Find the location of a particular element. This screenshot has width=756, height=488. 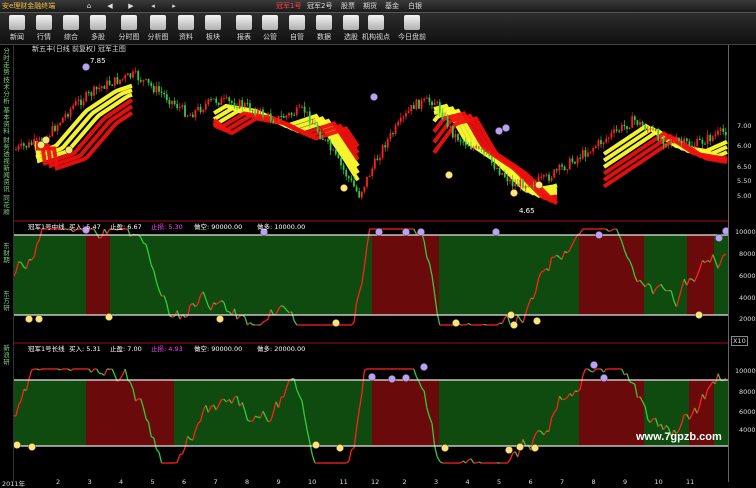

sidebar-tab: 财务透视 is located at coordinates (6, 151).